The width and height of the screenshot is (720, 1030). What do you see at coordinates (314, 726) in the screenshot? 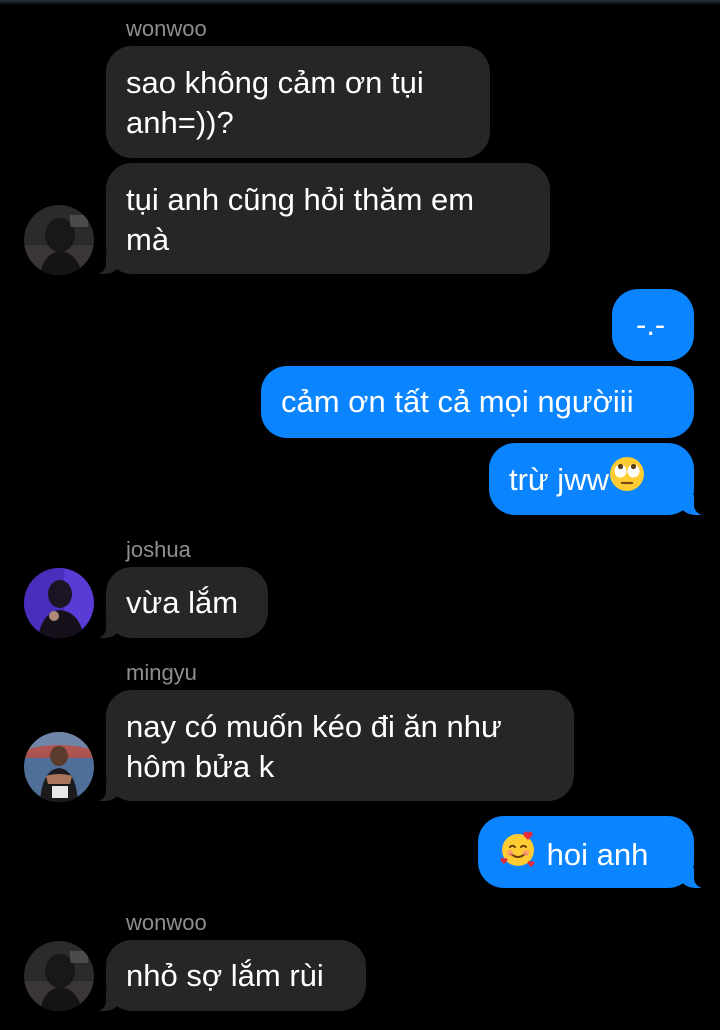
I see `message-text: nay có muốn kéo đi ăn như` at bounding box center [314, 726].